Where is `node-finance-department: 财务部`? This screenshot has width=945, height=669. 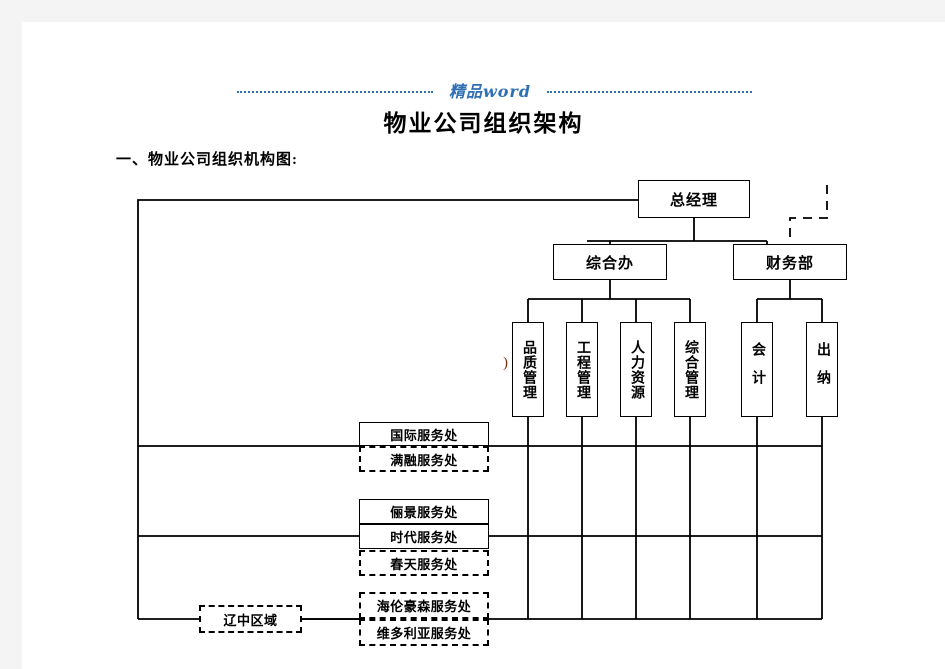 node-finance-department: 财务部 is located at coordinates (790, 262).